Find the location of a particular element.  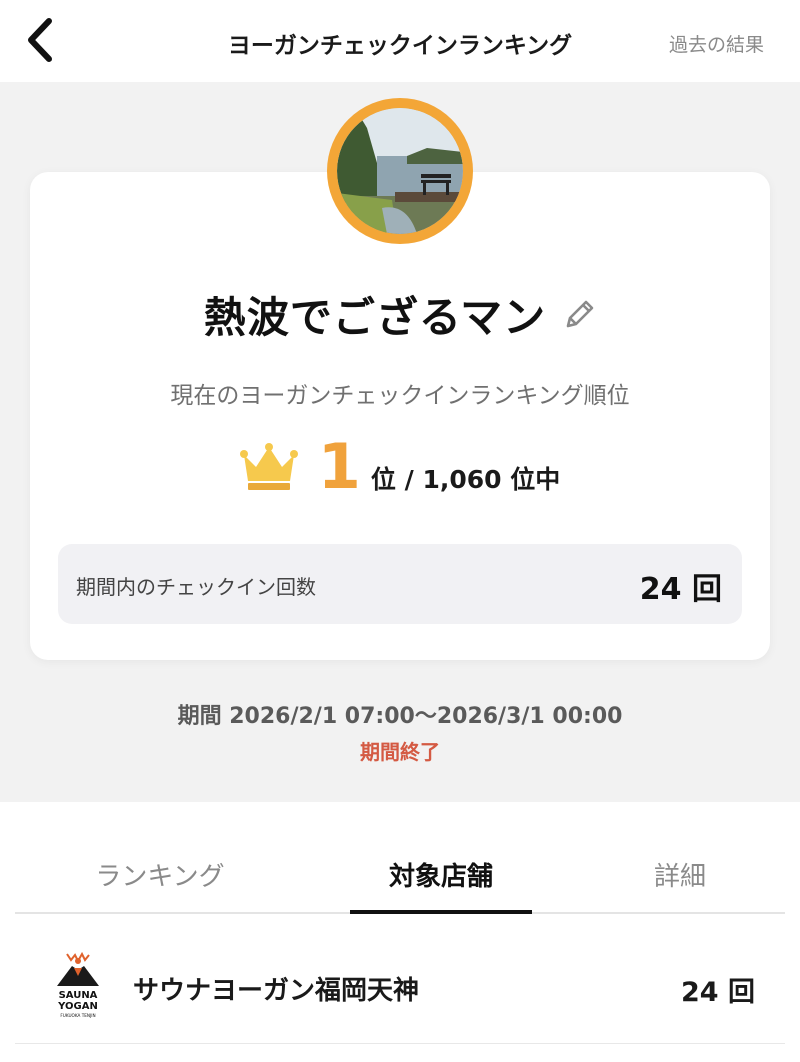

edit-username-button is located at coordinates (579, 315).